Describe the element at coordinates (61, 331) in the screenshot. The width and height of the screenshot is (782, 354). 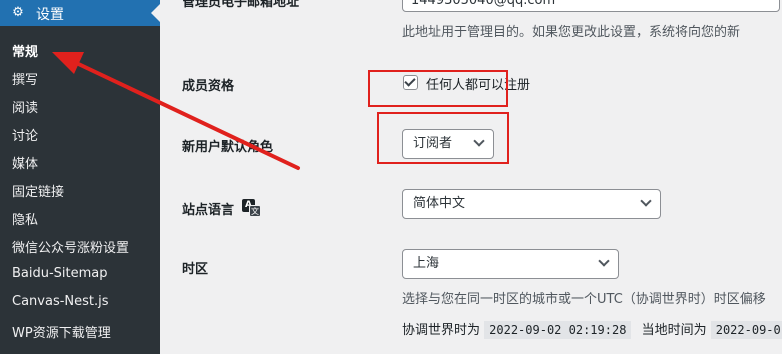
I see `sidebar-item-wp-download: WP资源下载管理` at that location.